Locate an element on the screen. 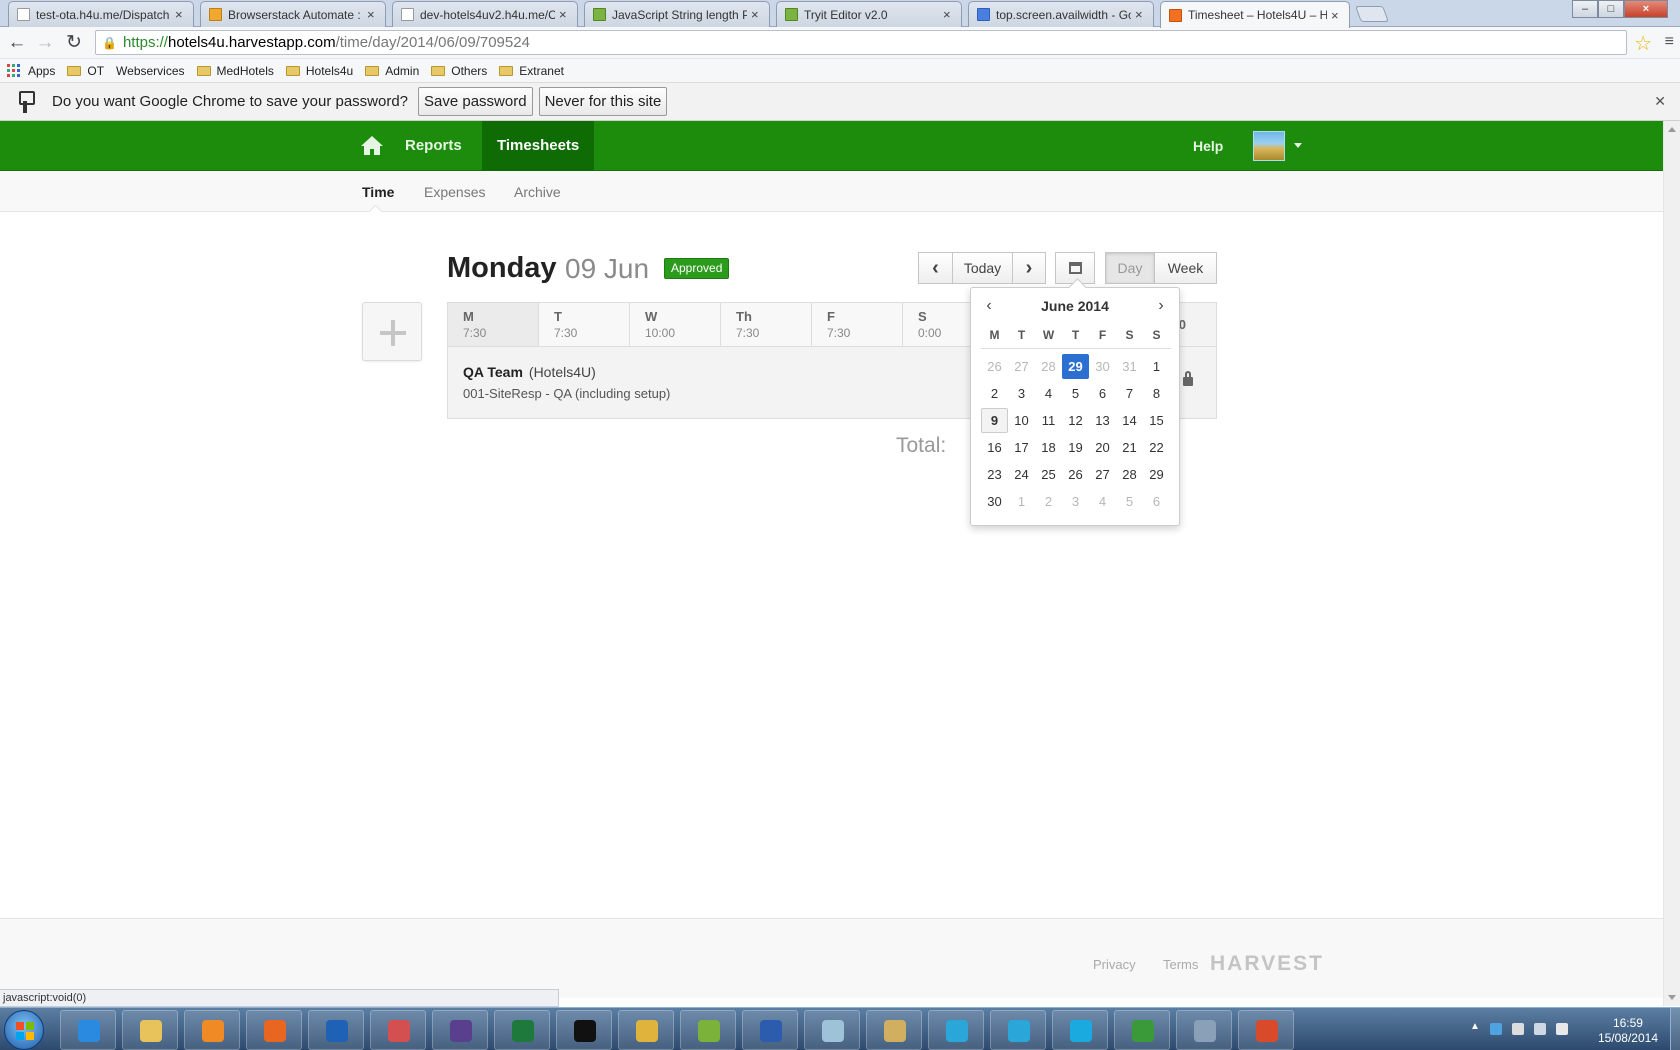 The height and width of the screenshot is (1050, 1680). datepicker-day: 7 is located at coordinates (1129, 393).